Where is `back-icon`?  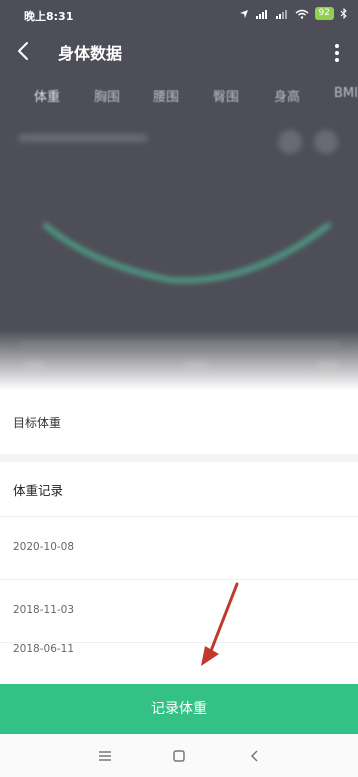
back-icon is located at coordinates (255, 756).